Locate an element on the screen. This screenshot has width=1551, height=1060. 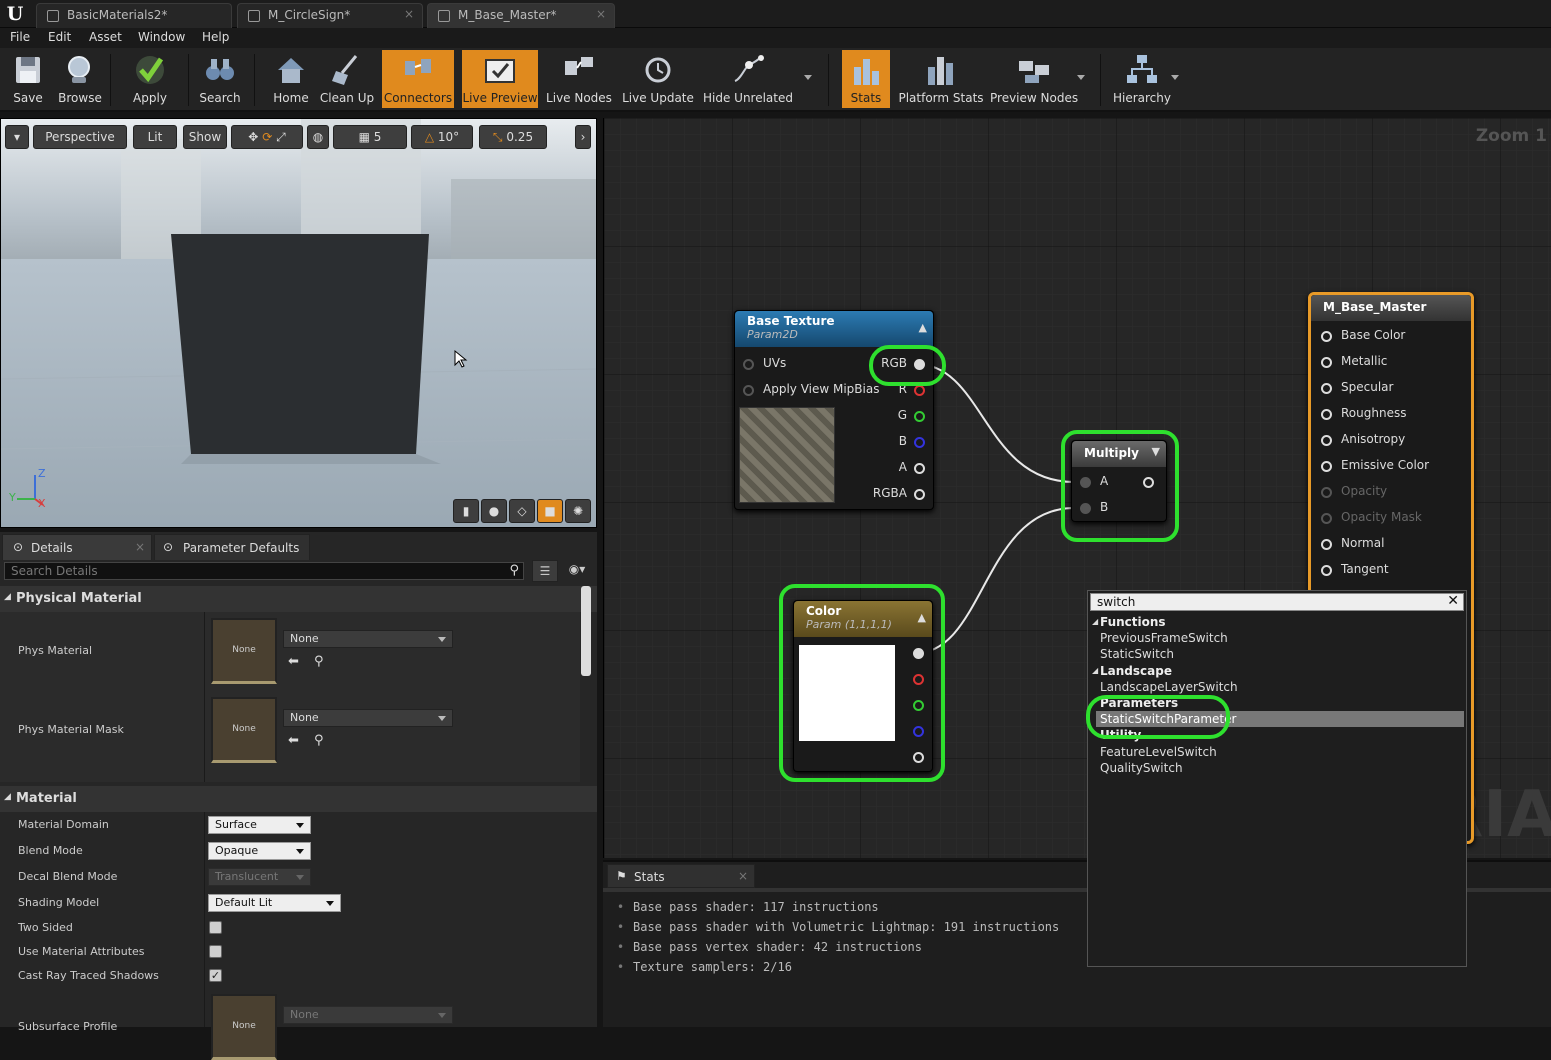
menu-item-landscapelayerswitch: LandscapeLayerSwitch is located at coordinates (1169, 687).